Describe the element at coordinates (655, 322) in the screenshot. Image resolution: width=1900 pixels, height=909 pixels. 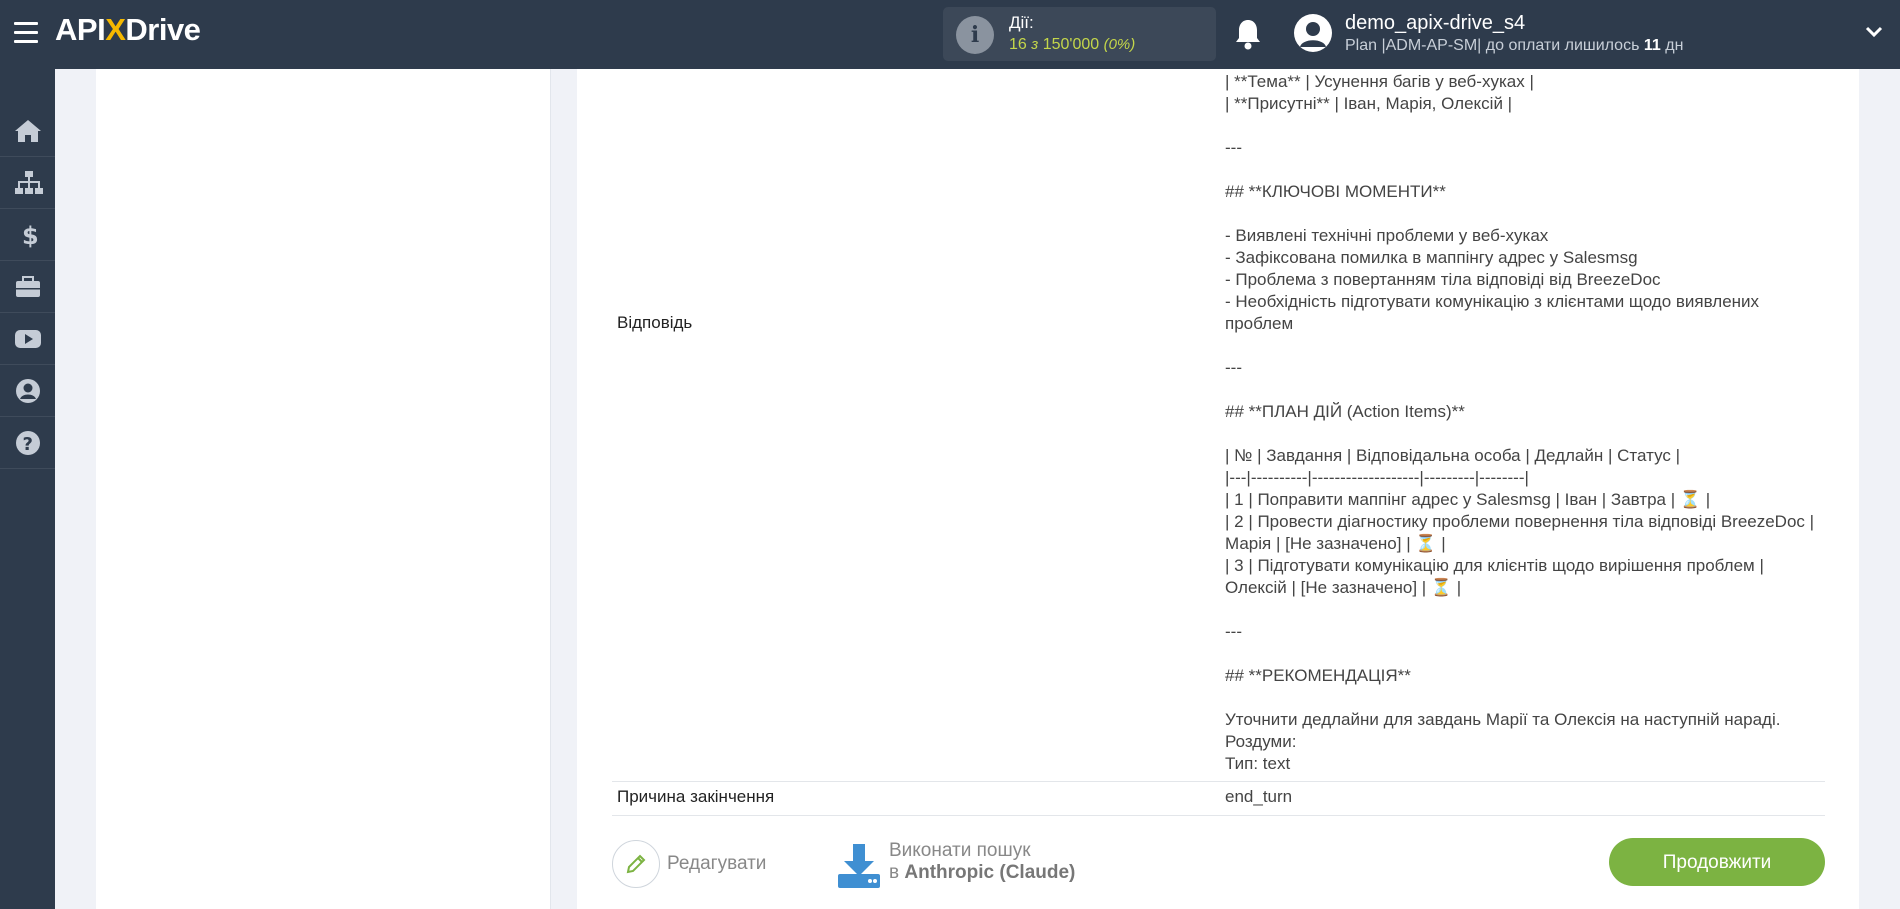
I see `response-label: Відповідь` at that location.